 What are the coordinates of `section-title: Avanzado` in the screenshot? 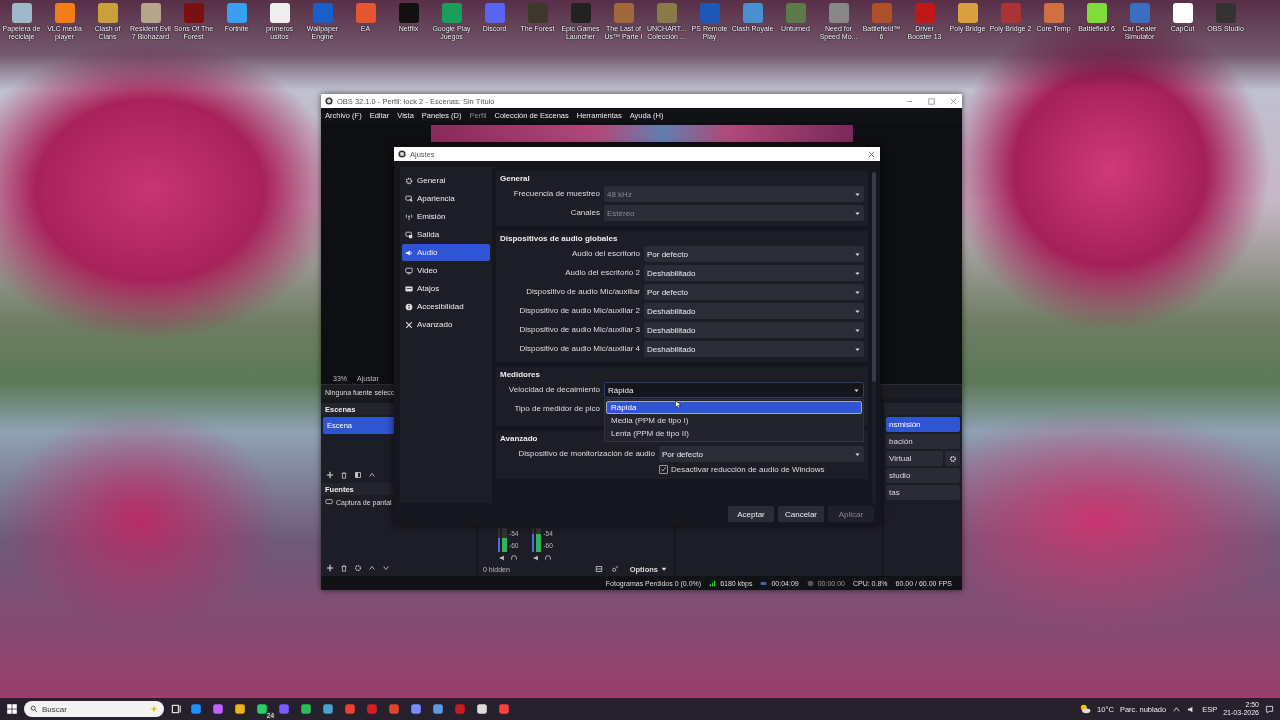 It's located at (519, 438).